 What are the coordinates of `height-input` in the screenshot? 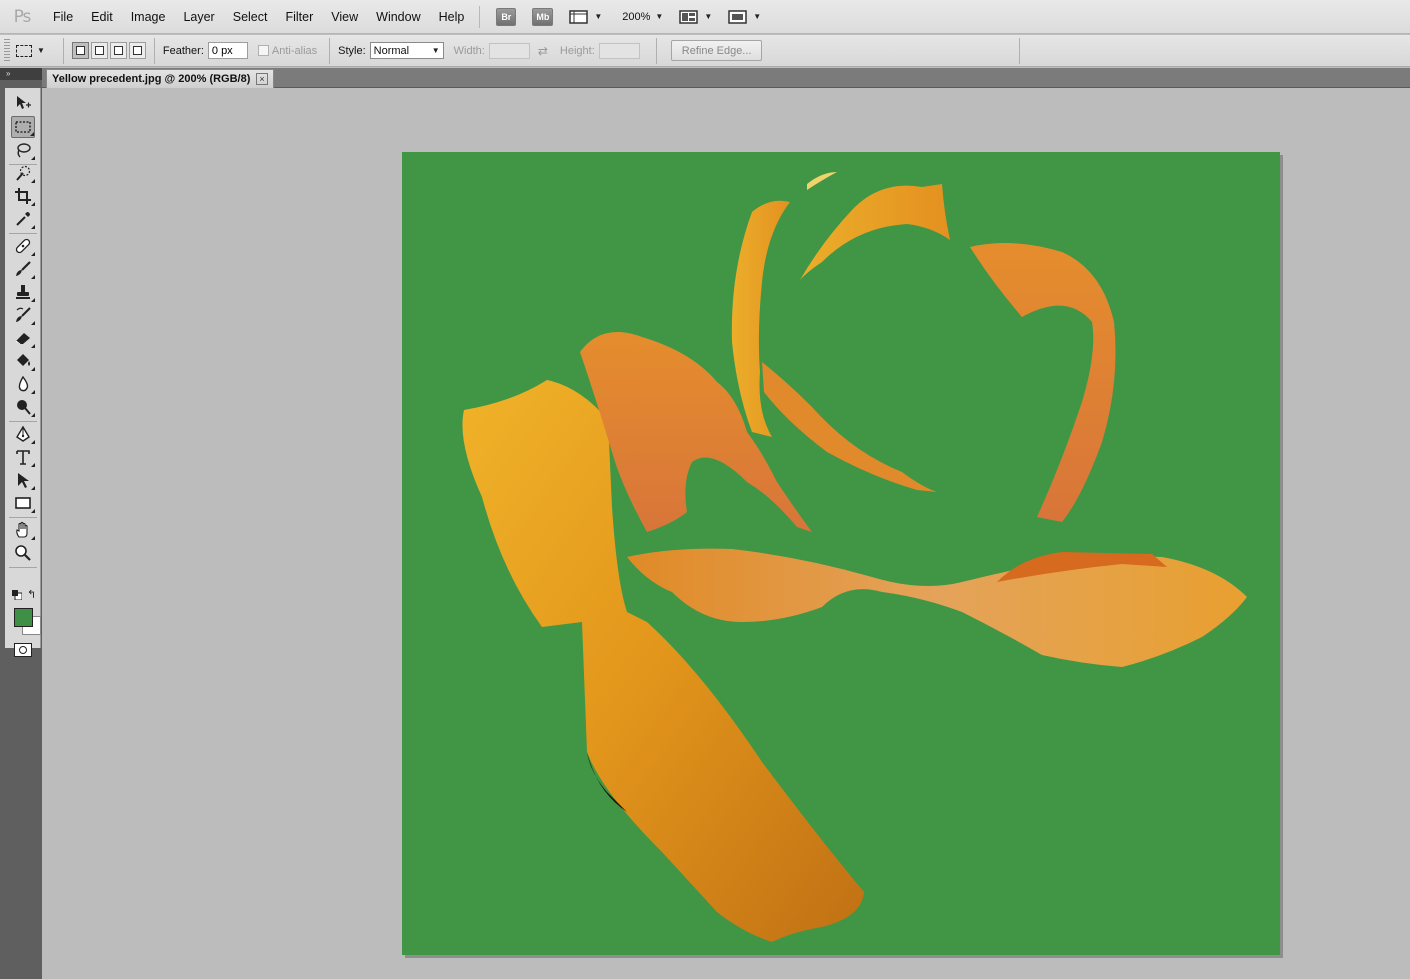 It's located at (619, 50).